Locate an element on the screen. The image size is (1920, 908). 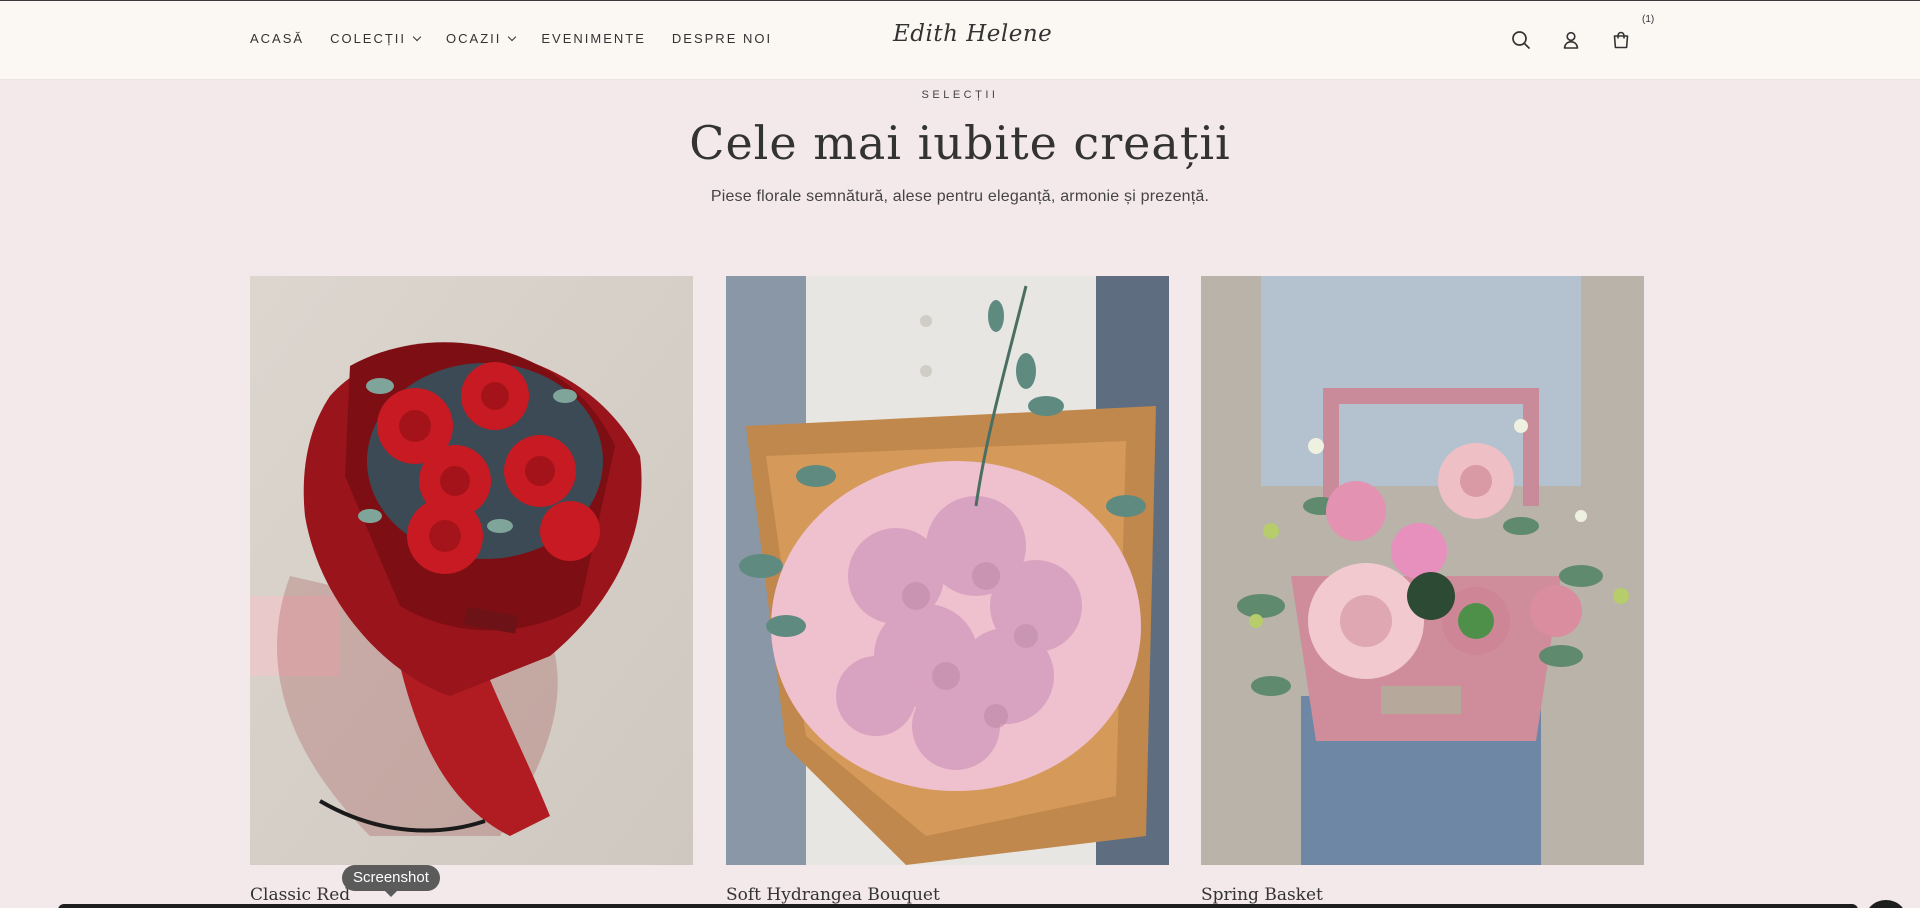
overlay-round-button is located at coordinates (1886, 904).